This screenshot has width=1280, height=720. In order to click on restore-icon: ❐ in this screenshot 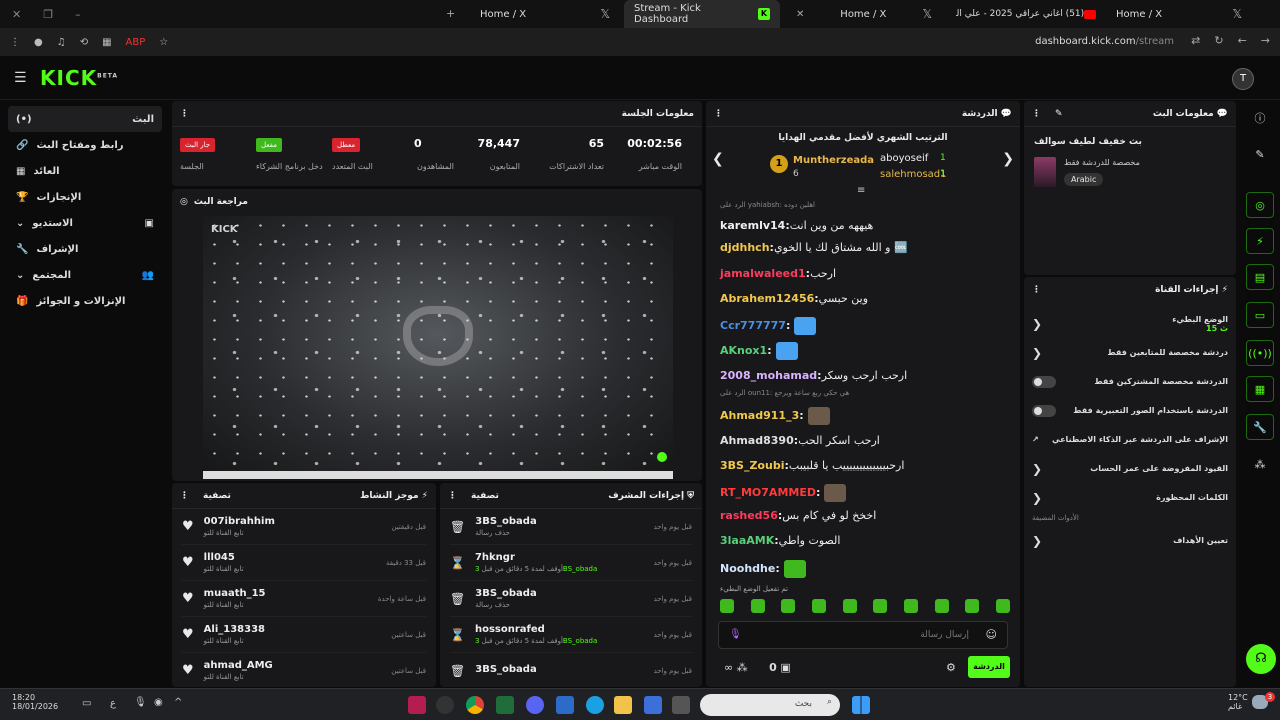, I will do `click(48, 14)`.